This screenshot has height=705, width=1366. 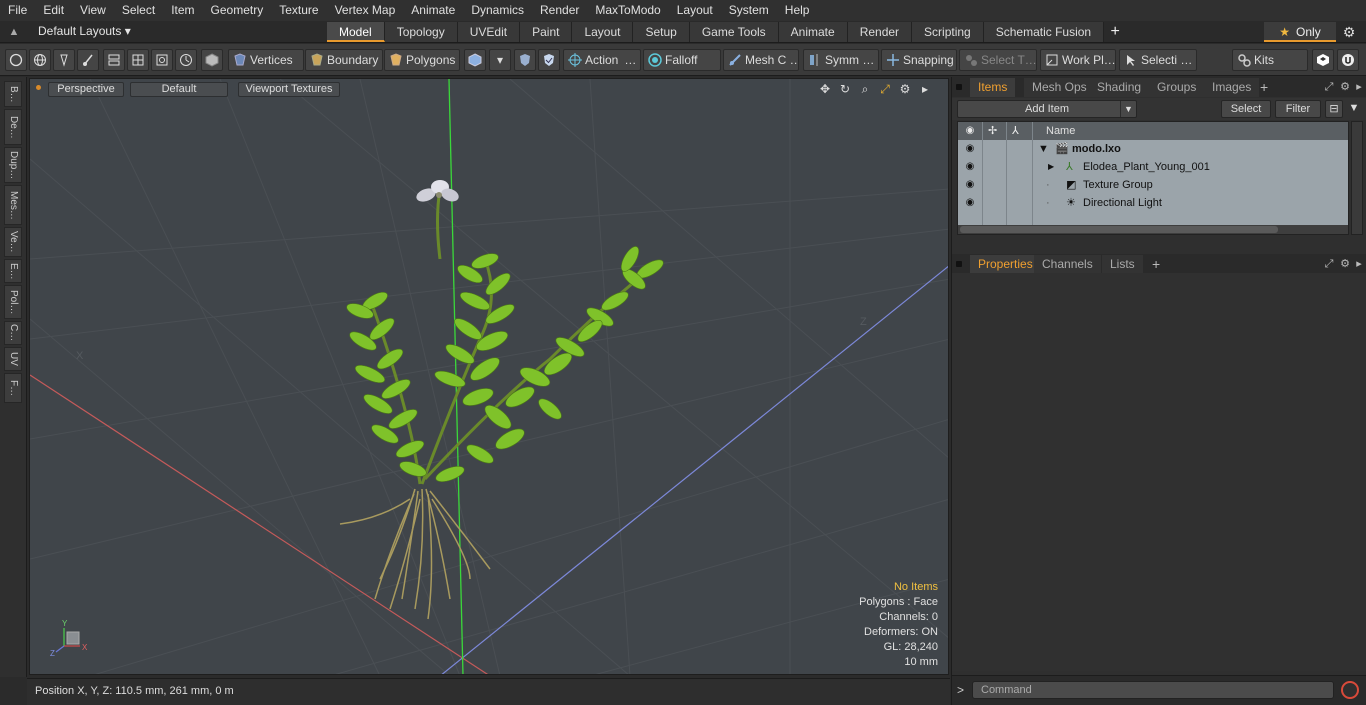 What do you see at coordinates (1359, 264) in the screenshot?
I see `panel-arrow-icon: ▸` at bounding box center [1359, 264].